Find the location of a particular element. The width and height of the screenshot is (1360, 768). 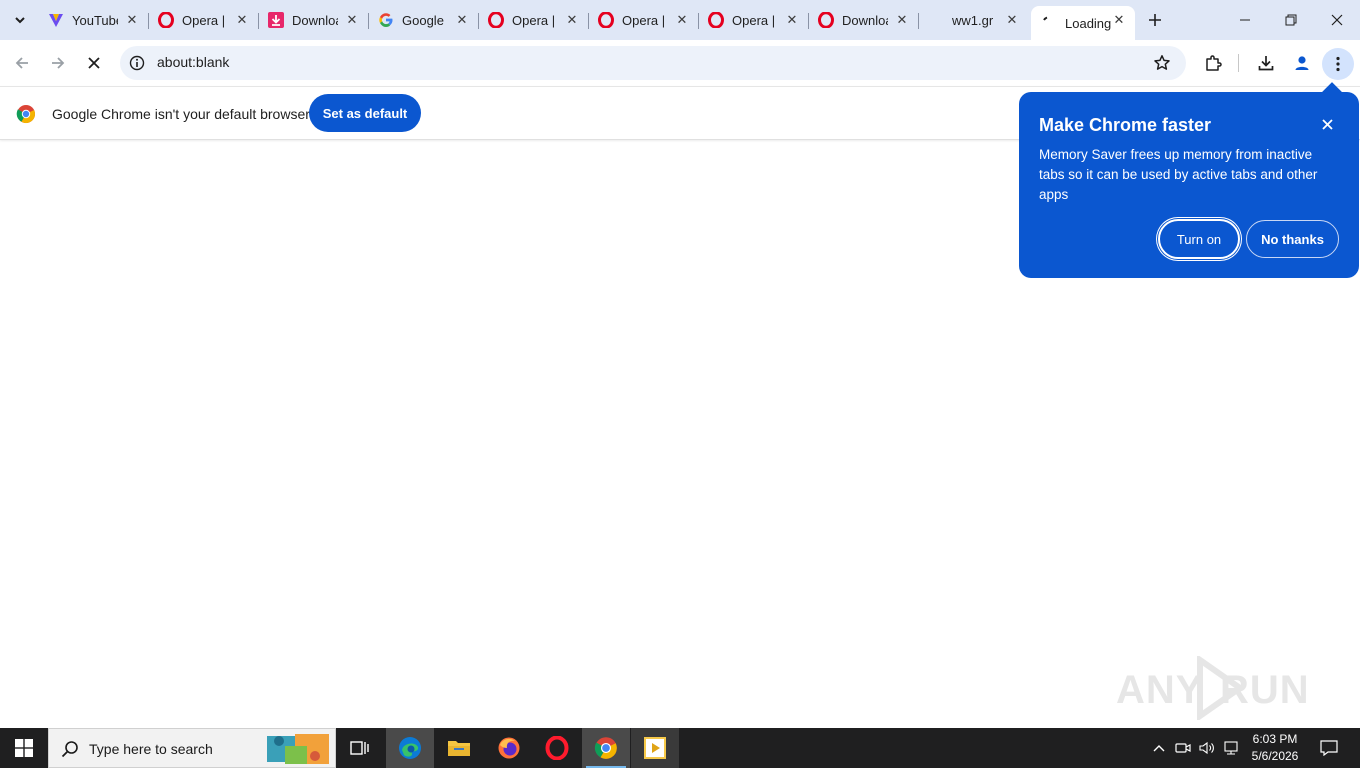

firefox-icon is located at coordinates (509, 748).